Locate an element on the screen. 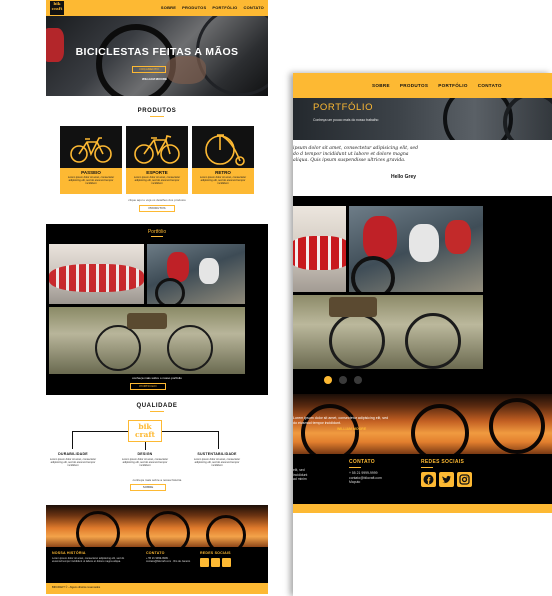 The width and height of the screenshot is (552, 596). product-name: ESPORTE is located at coordinates (157, 172).